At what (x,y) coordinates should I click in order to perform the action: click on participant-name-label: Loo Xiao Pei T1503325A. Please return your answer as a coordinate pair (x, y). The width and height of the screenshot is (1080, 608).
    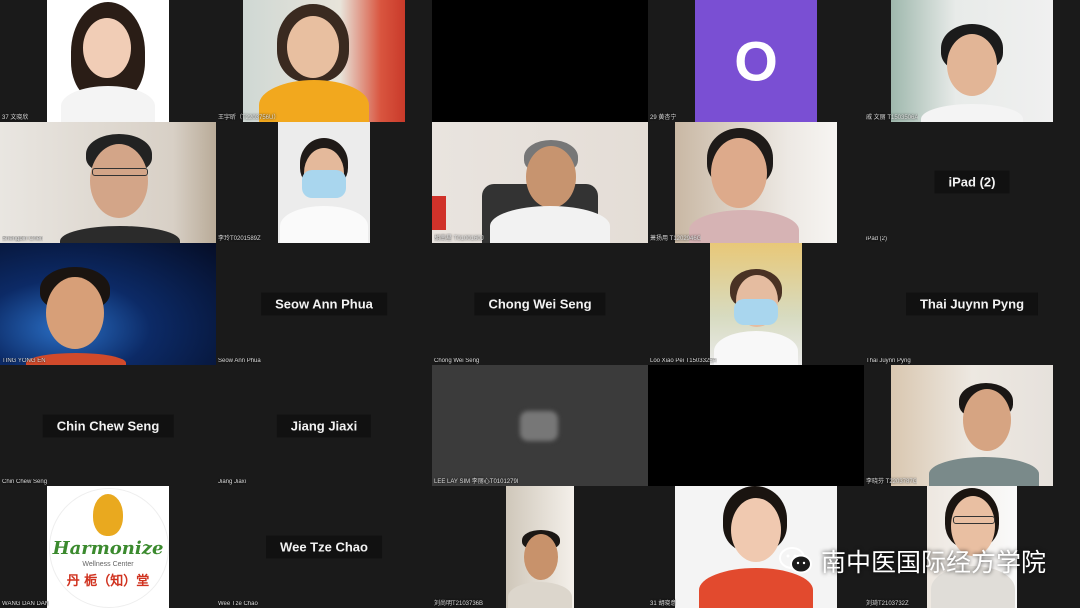
    Looking at the image, I should click on (683, 360).